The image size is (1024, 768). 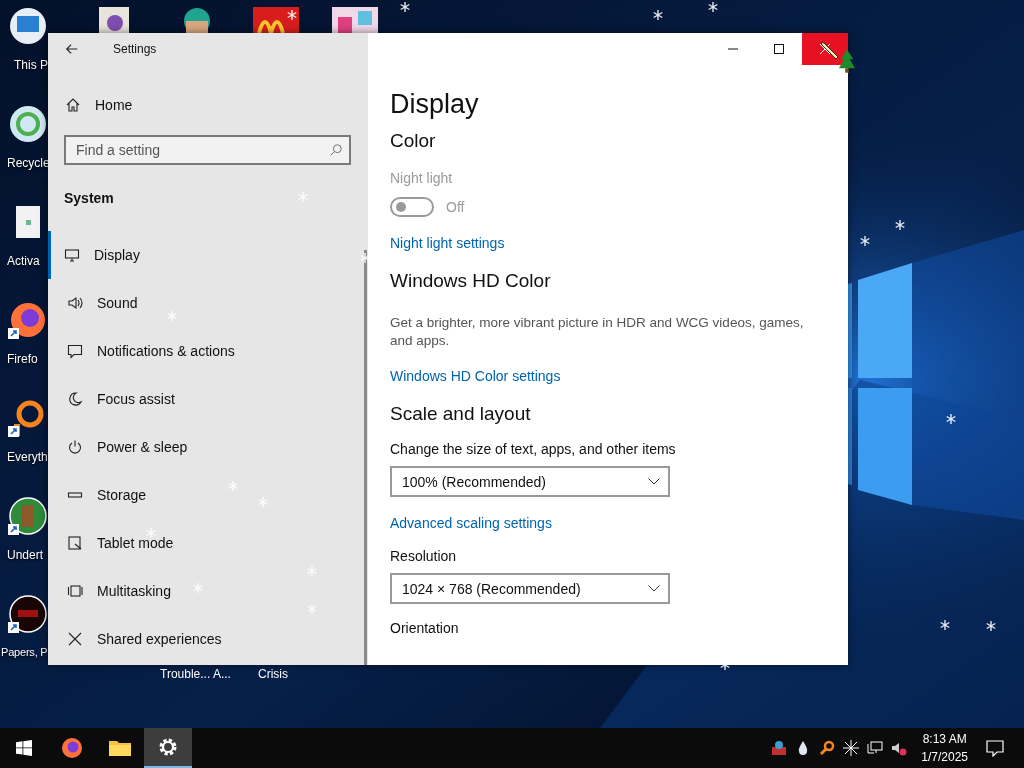 What do you see at coordinates (779, 748) in the screenshot?
I see `tray-app-icon` at bounding box center [779, 748].